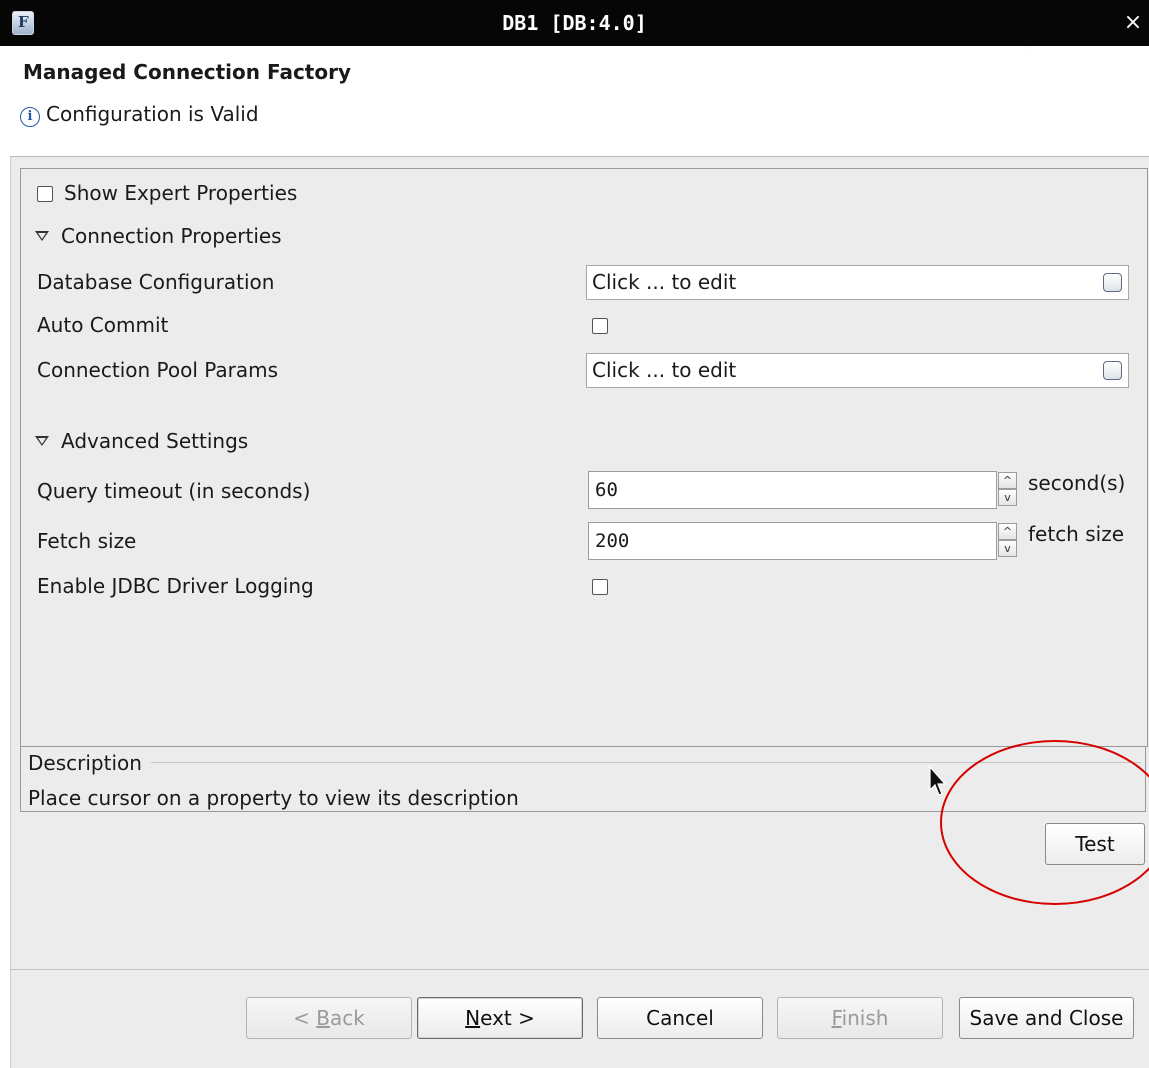 Image resolution: width=1149 pixels, height=1068 pixels. I want to click on database-configuration-value: Click ... to edit, so click(664, 282).